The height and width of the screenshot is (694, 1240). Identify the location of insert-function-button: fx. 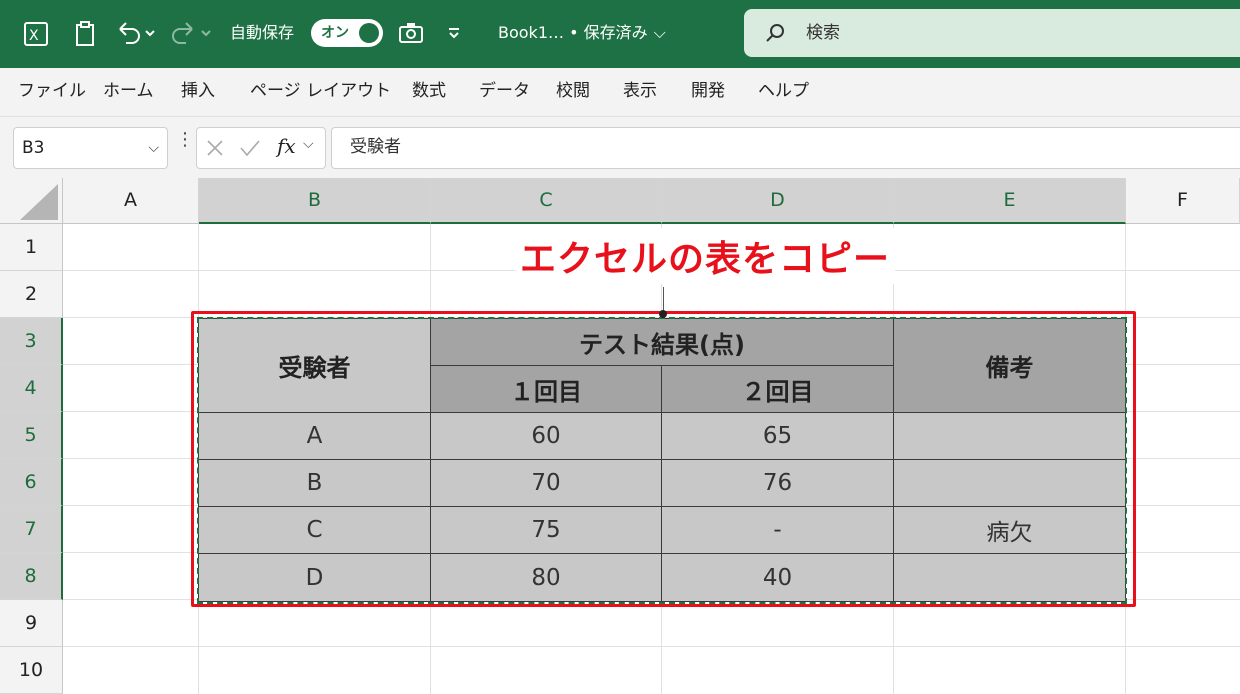
(286, 146).